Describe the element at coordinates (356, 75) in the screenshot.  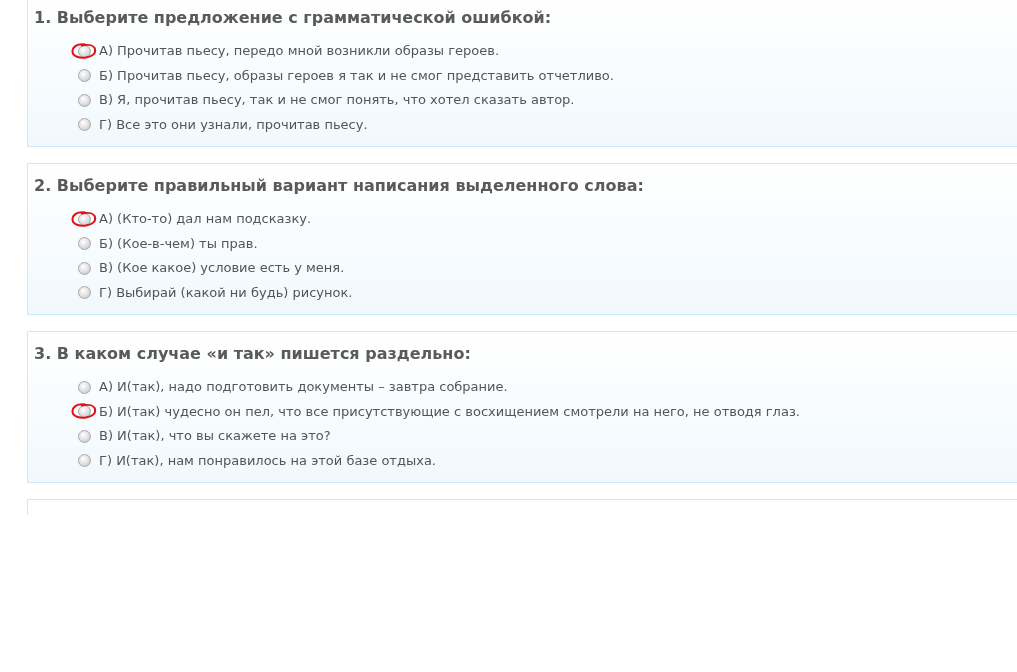
I see `option-text: Б) Прочитав пьесу, образы героев я так и не смог представить отчетливо.` at that location.